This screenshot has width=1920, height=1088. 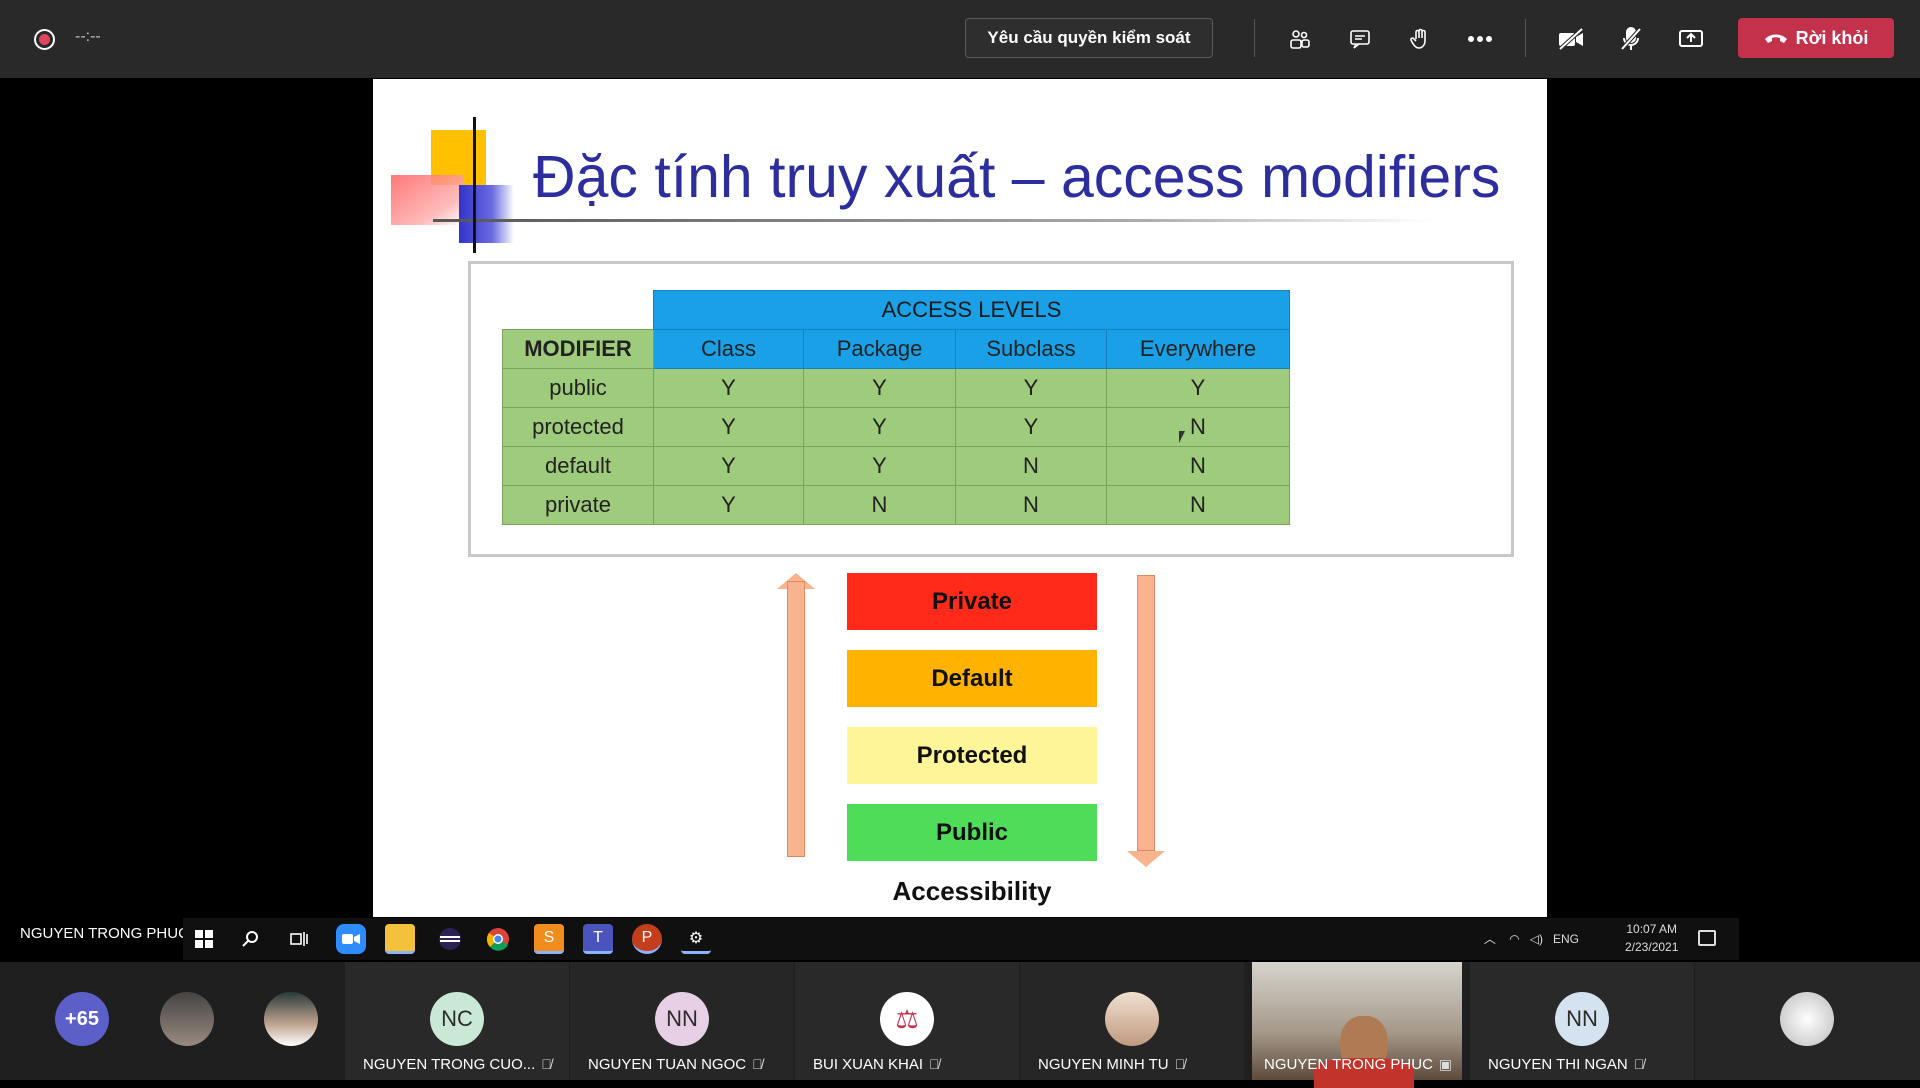 I want to click on participant-name: NGUYEN THI NGAN, so click(x=1558, y=1064).